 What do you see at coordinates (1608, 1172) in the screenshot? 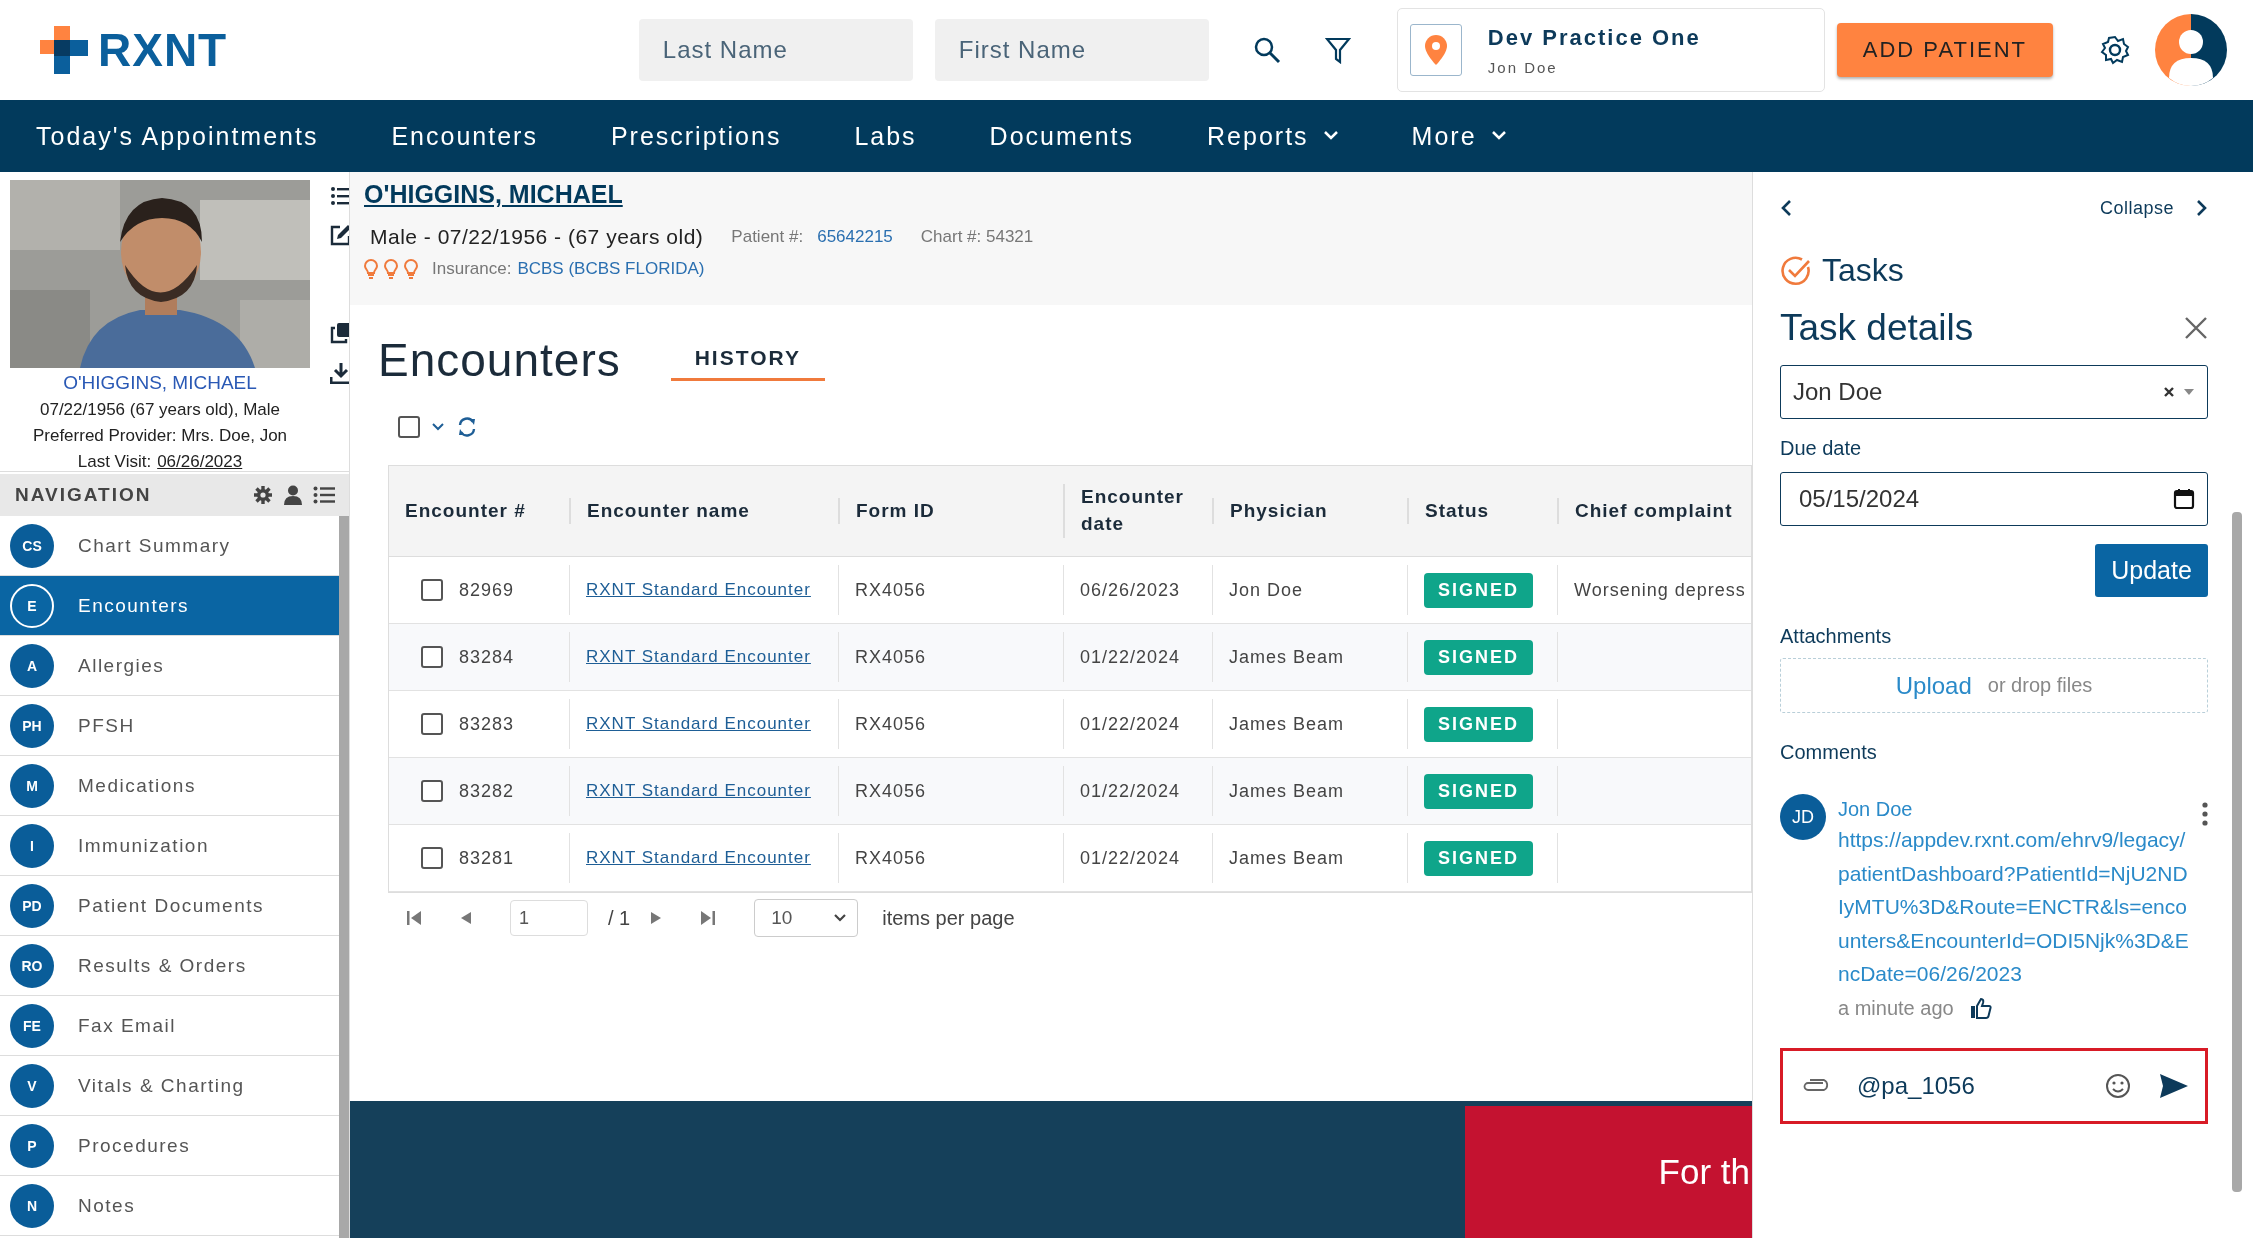
I see `promo-banner: For th` at bounding box center [1608, 1172].